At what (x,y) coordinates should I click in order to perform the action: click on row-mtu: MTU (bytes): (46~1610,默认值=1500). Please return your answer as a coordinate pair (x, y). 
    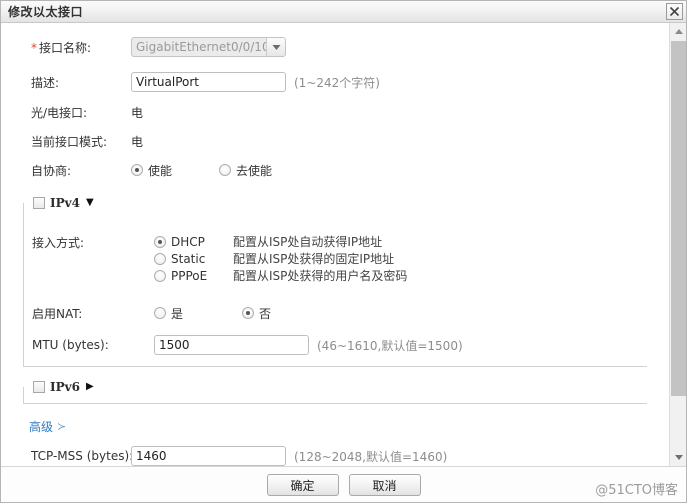
    Looking at the image, I should click on (335, 345).